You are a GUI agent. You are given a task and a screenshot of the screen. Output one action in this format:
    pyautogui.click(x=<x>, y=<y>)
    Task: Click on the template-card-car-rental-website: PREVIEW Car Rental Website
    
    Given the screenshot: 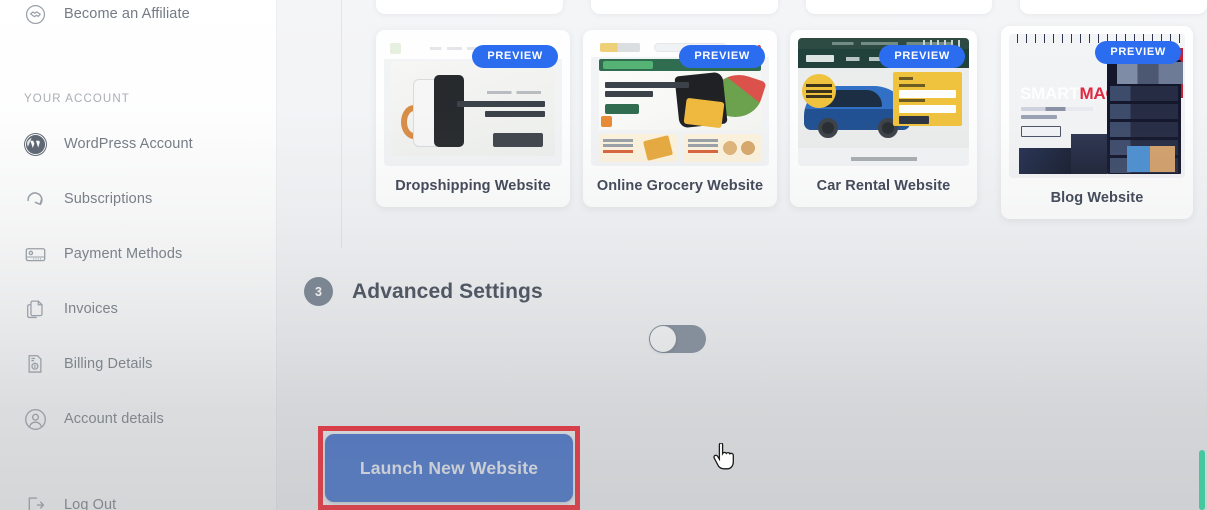 What is the action you would take?
    pyautogui.click(x=883, y=118)
    